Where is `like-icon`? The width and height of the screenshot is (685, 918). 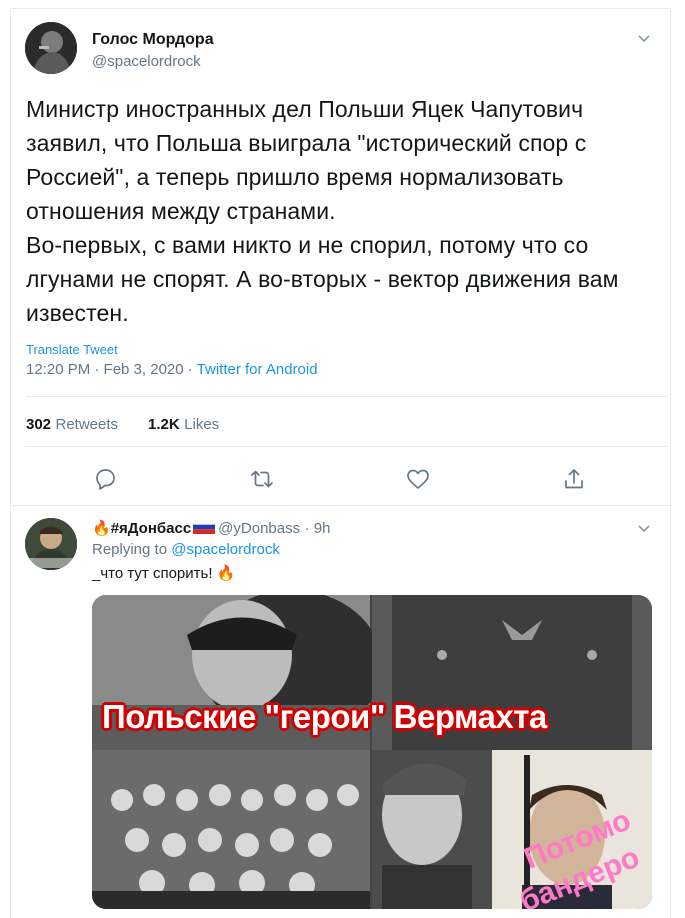
like-icon is located at coordinates (418, 479).